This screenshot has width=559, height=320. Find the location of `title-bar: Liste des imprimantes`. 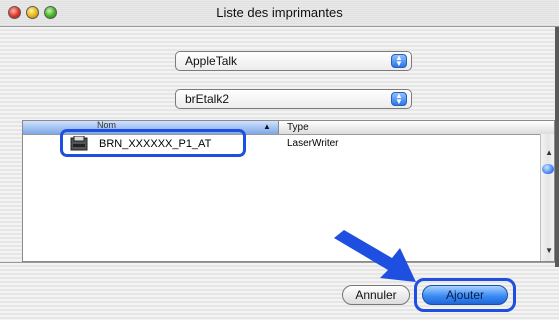

title-bar: Liste des imprimantes is located at coordinates (279, 13).